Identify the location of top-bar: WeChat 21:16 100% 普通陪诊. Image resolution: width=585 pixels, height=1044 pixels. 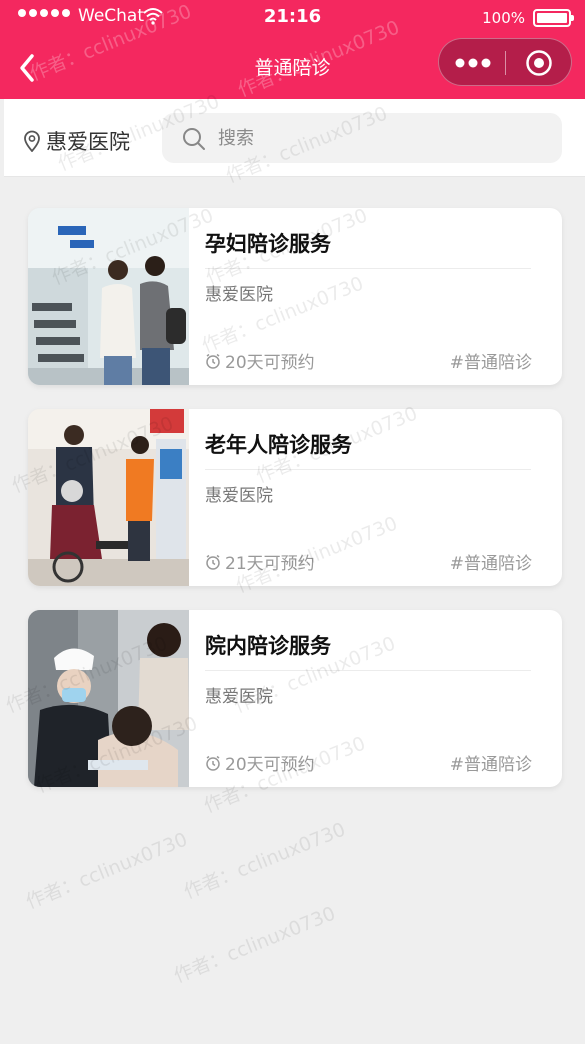
(292, 49).